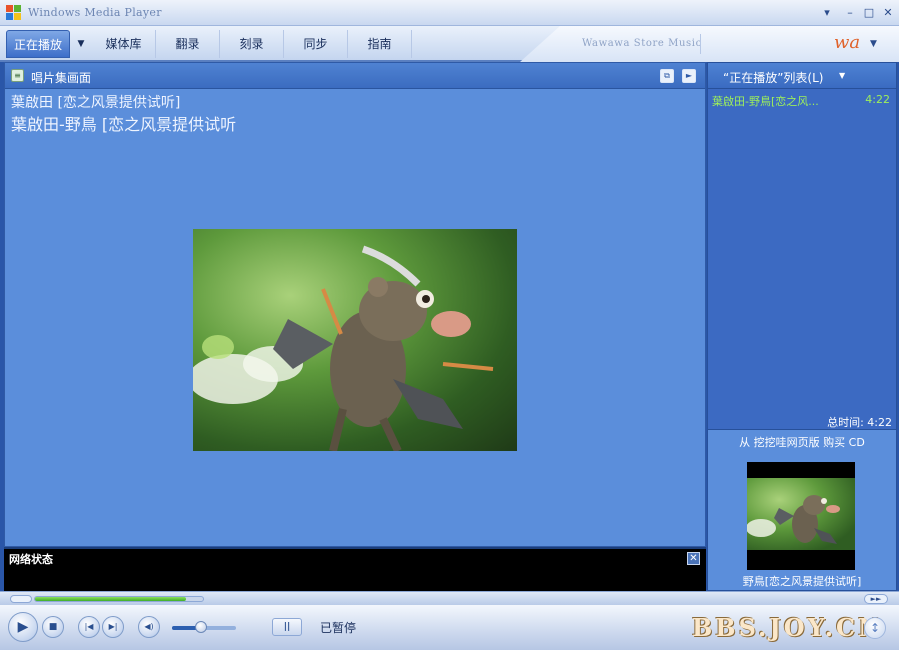  What do you see at coordinates (793, 519) in the screenshot?
I see `album-thumbnail-illustration` at bounding box center [793, 519].